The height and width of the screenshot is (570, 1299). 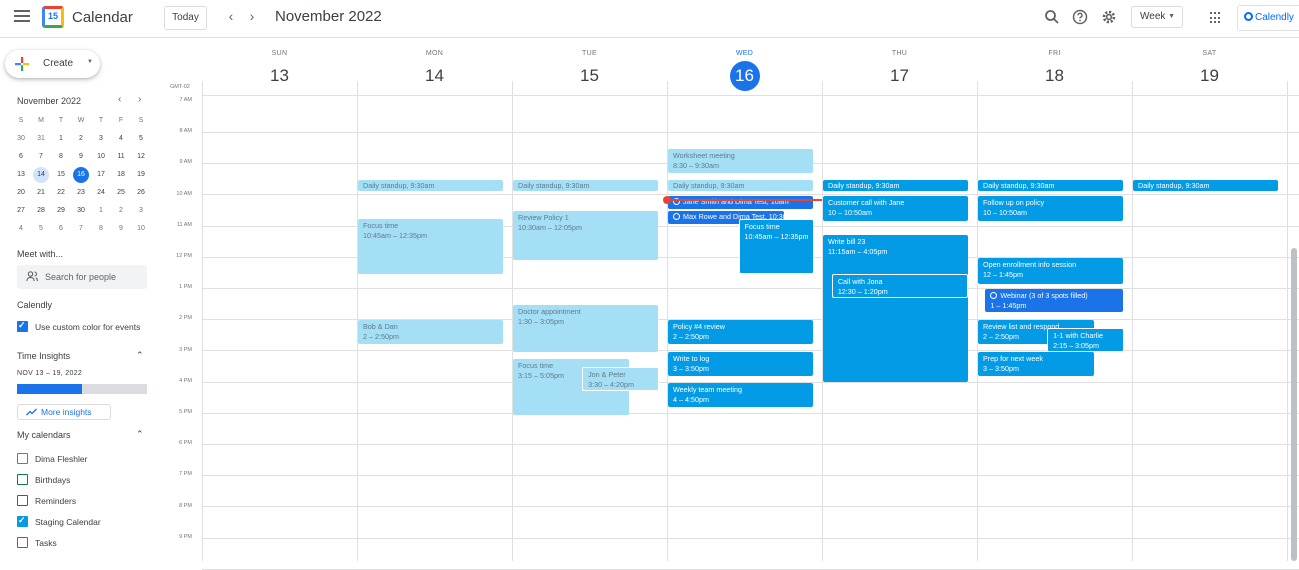 What do you see at coordinates (1216, 18) in the screenshot?
I see `apps-grid-icon` at bounding box center [1216, 18].